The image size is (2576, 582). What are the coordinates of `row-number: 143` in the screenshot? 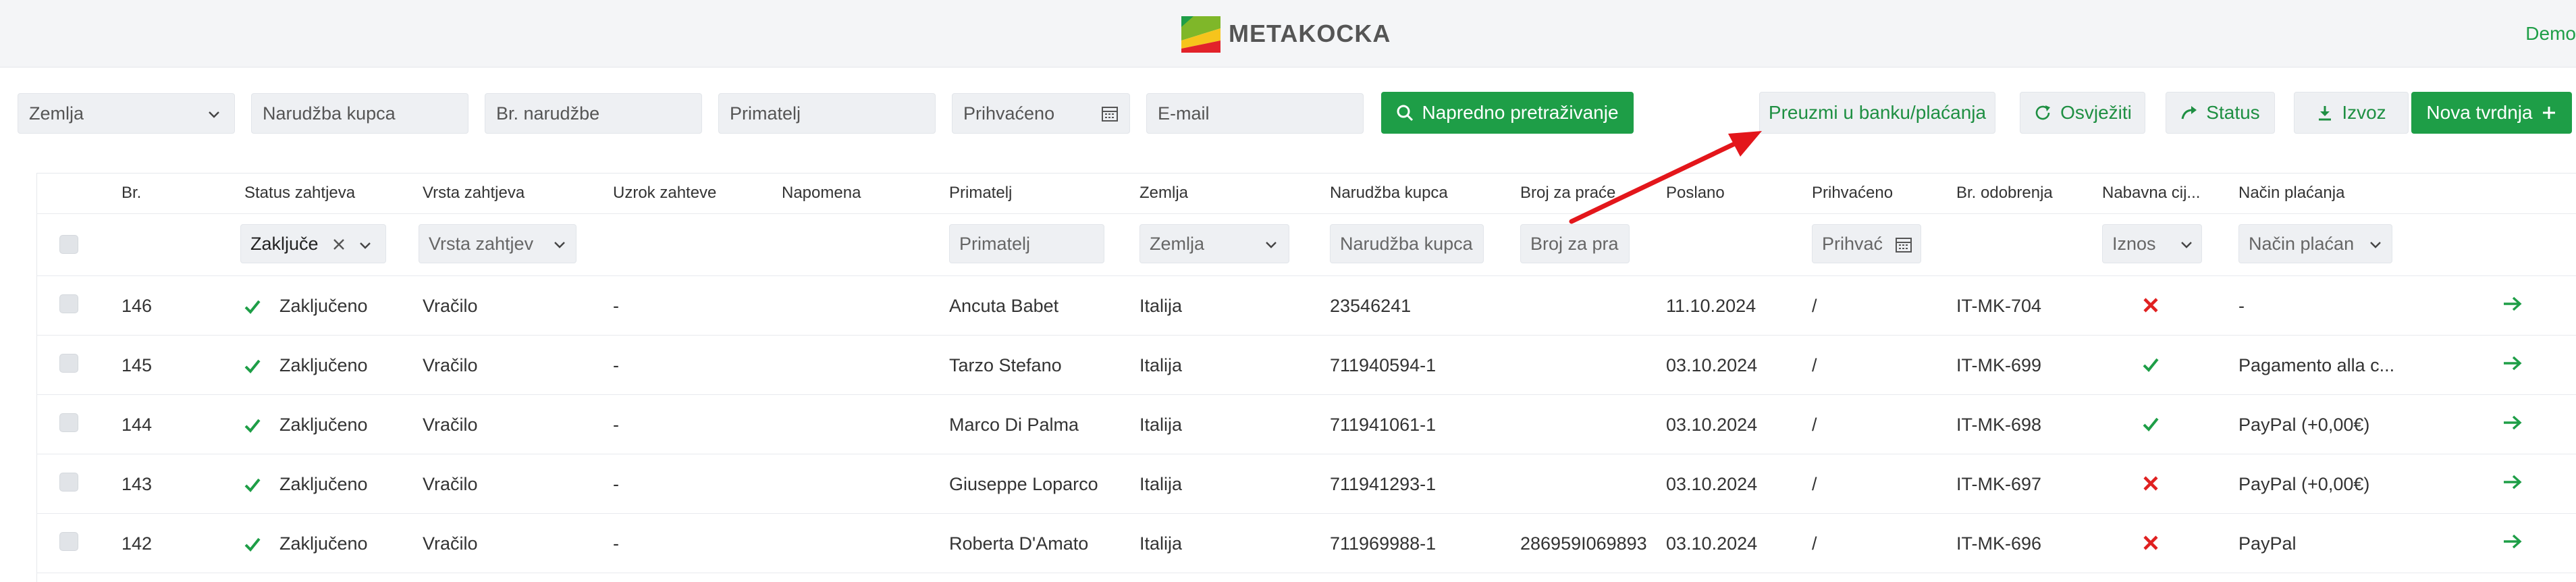 It's located at (137, 484).